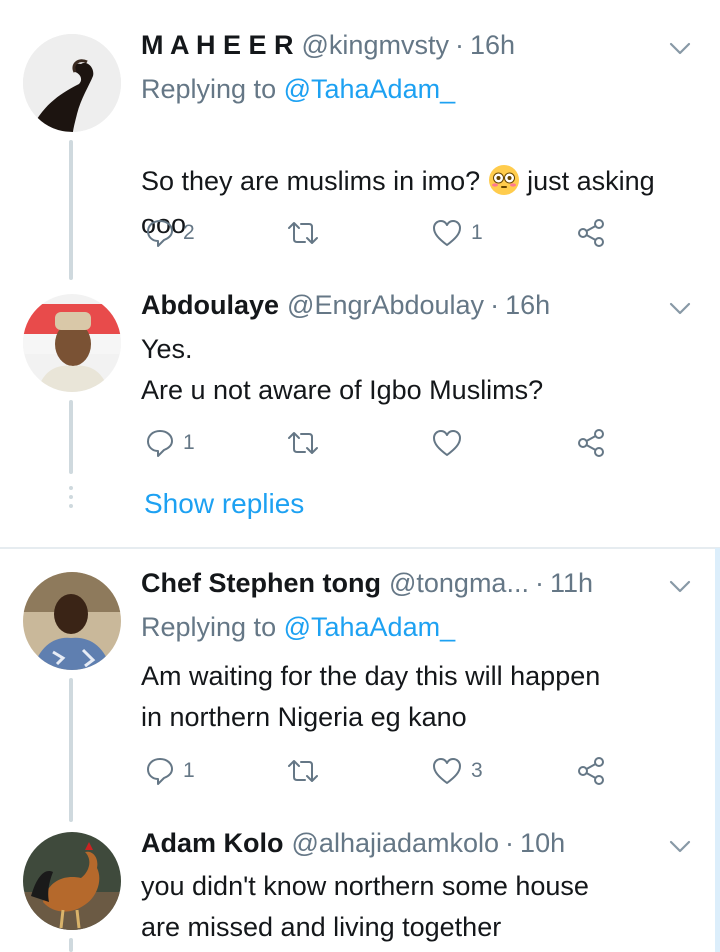  What do you see at coordinates (385, 305) in the screenshot?
I see `handle: @EngrAbdoulay` at bounding box center [385, 305].